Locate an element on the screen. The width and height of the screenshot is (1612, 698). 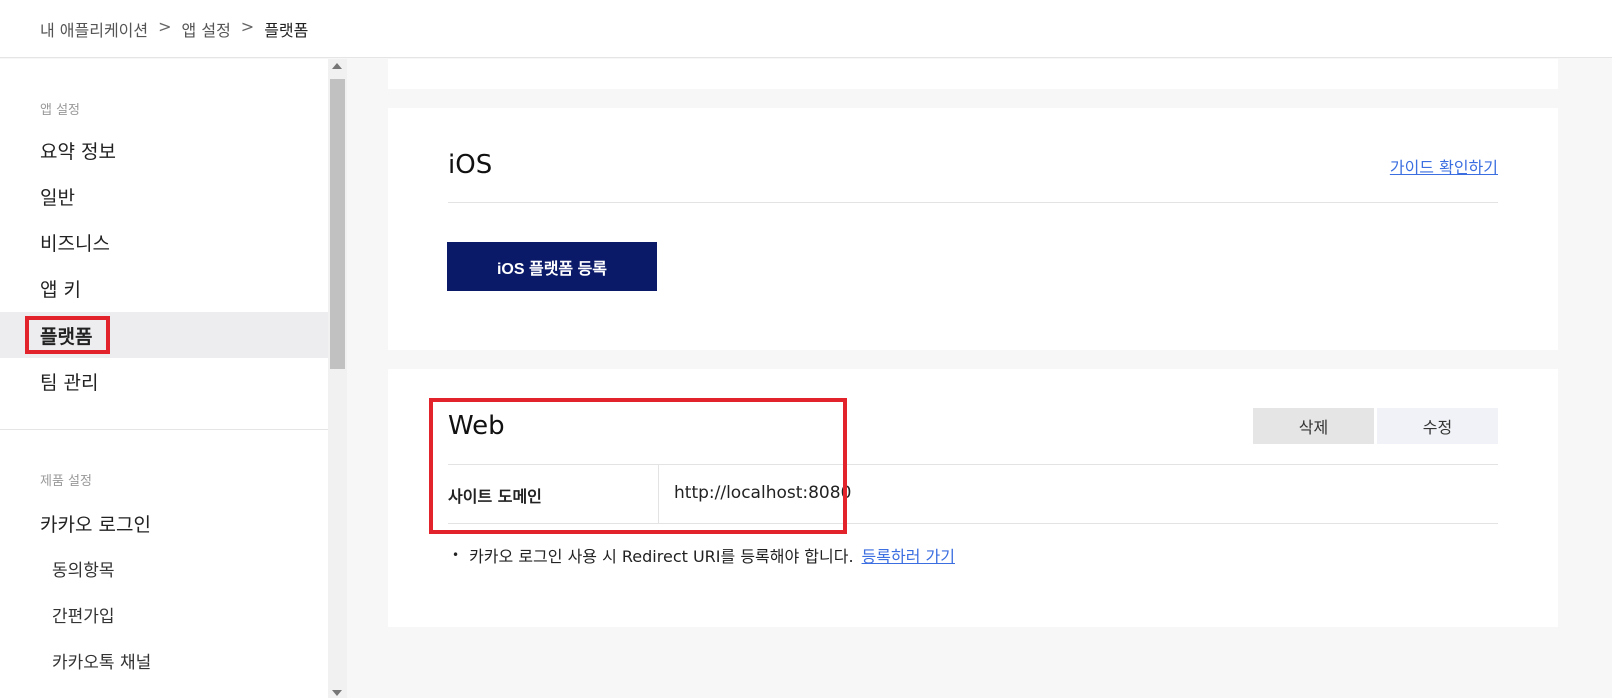
breadcrumb-my-apps: 내 애플리케이션 is located at coordinates (94, 29).